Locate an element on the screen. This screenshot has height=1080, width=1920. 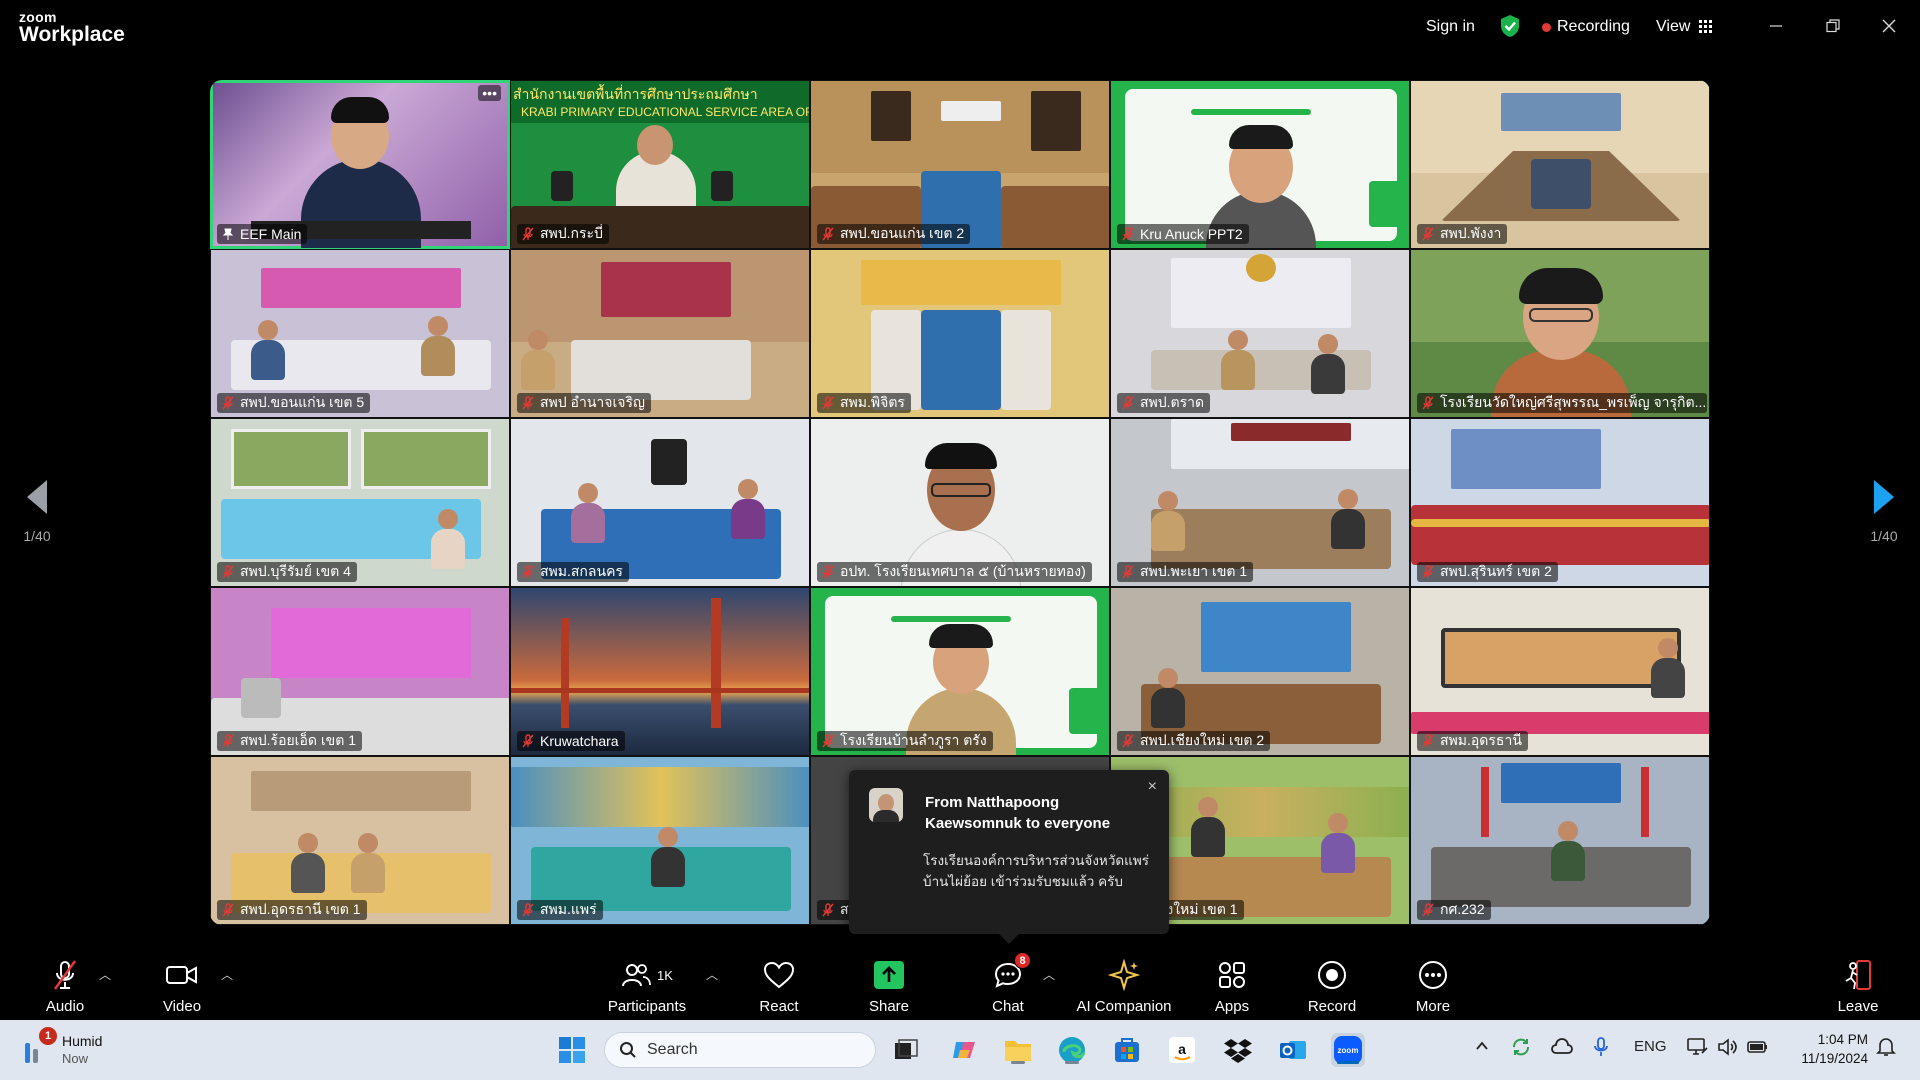
battery-icon is located at coordinates (1757, 1047).